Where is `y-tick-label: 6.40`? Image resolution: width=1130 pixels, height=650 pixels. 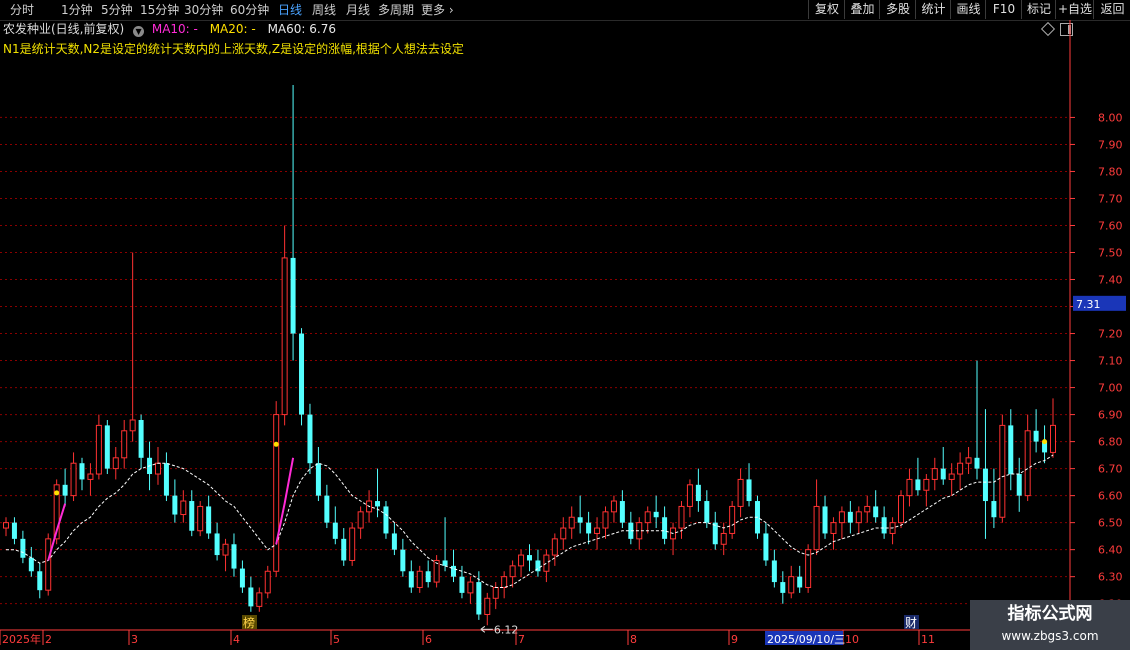 y-tick-label: 6.40 is located at coordinates (1110, 550).